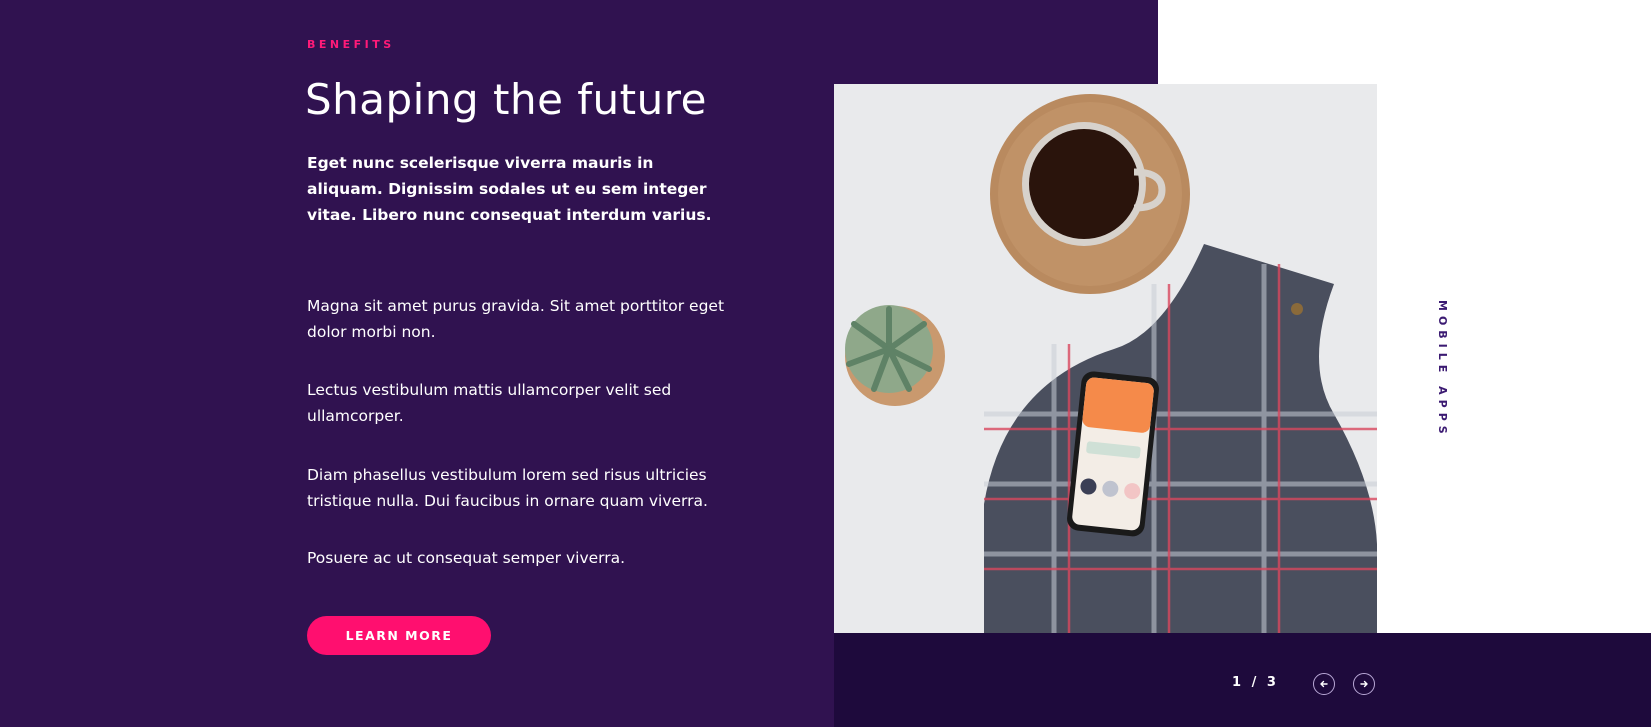 This screenshot has height=727, width=1651. What do you see at coordinates (1238, 682) in the screenshot?
I see `slide-current: 1` at bounding box center [1238, 682].